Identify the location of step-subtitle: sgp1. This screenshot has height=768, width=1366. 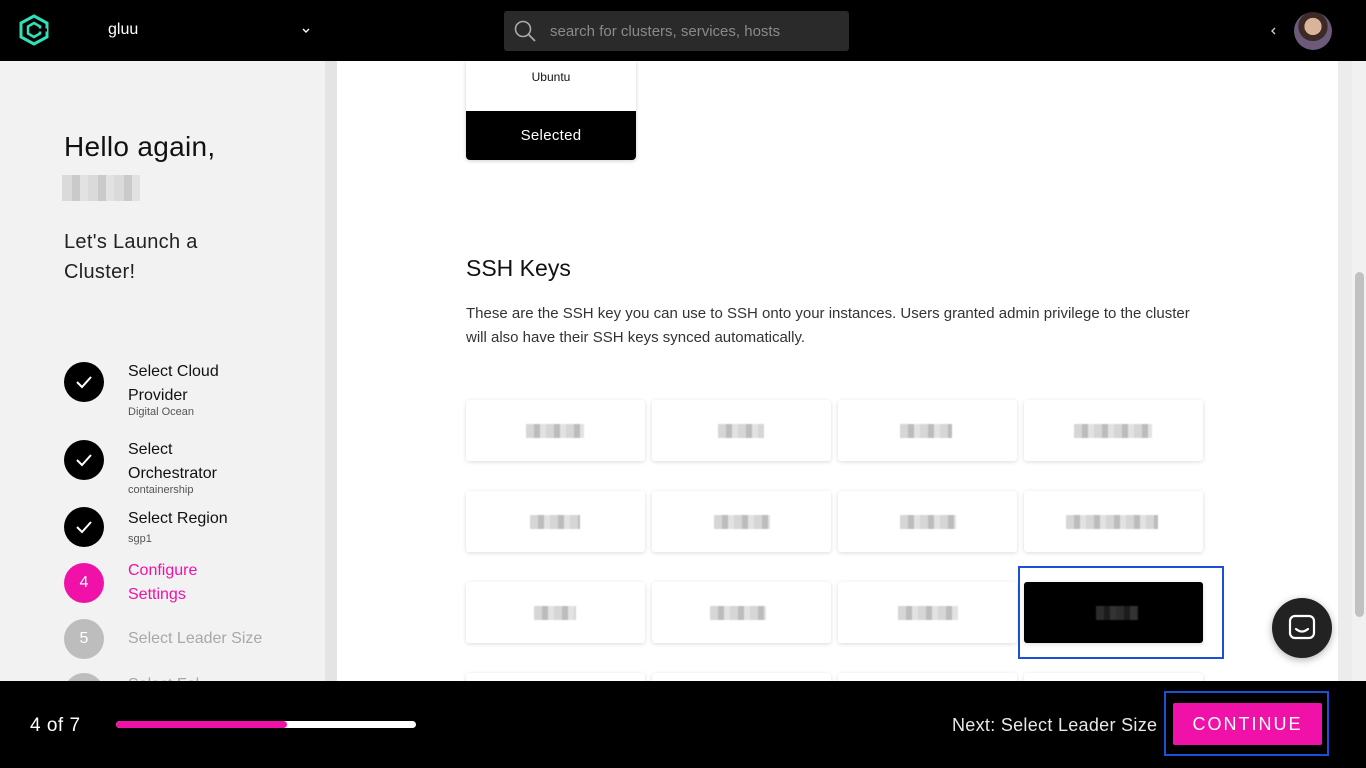
(140, 539).